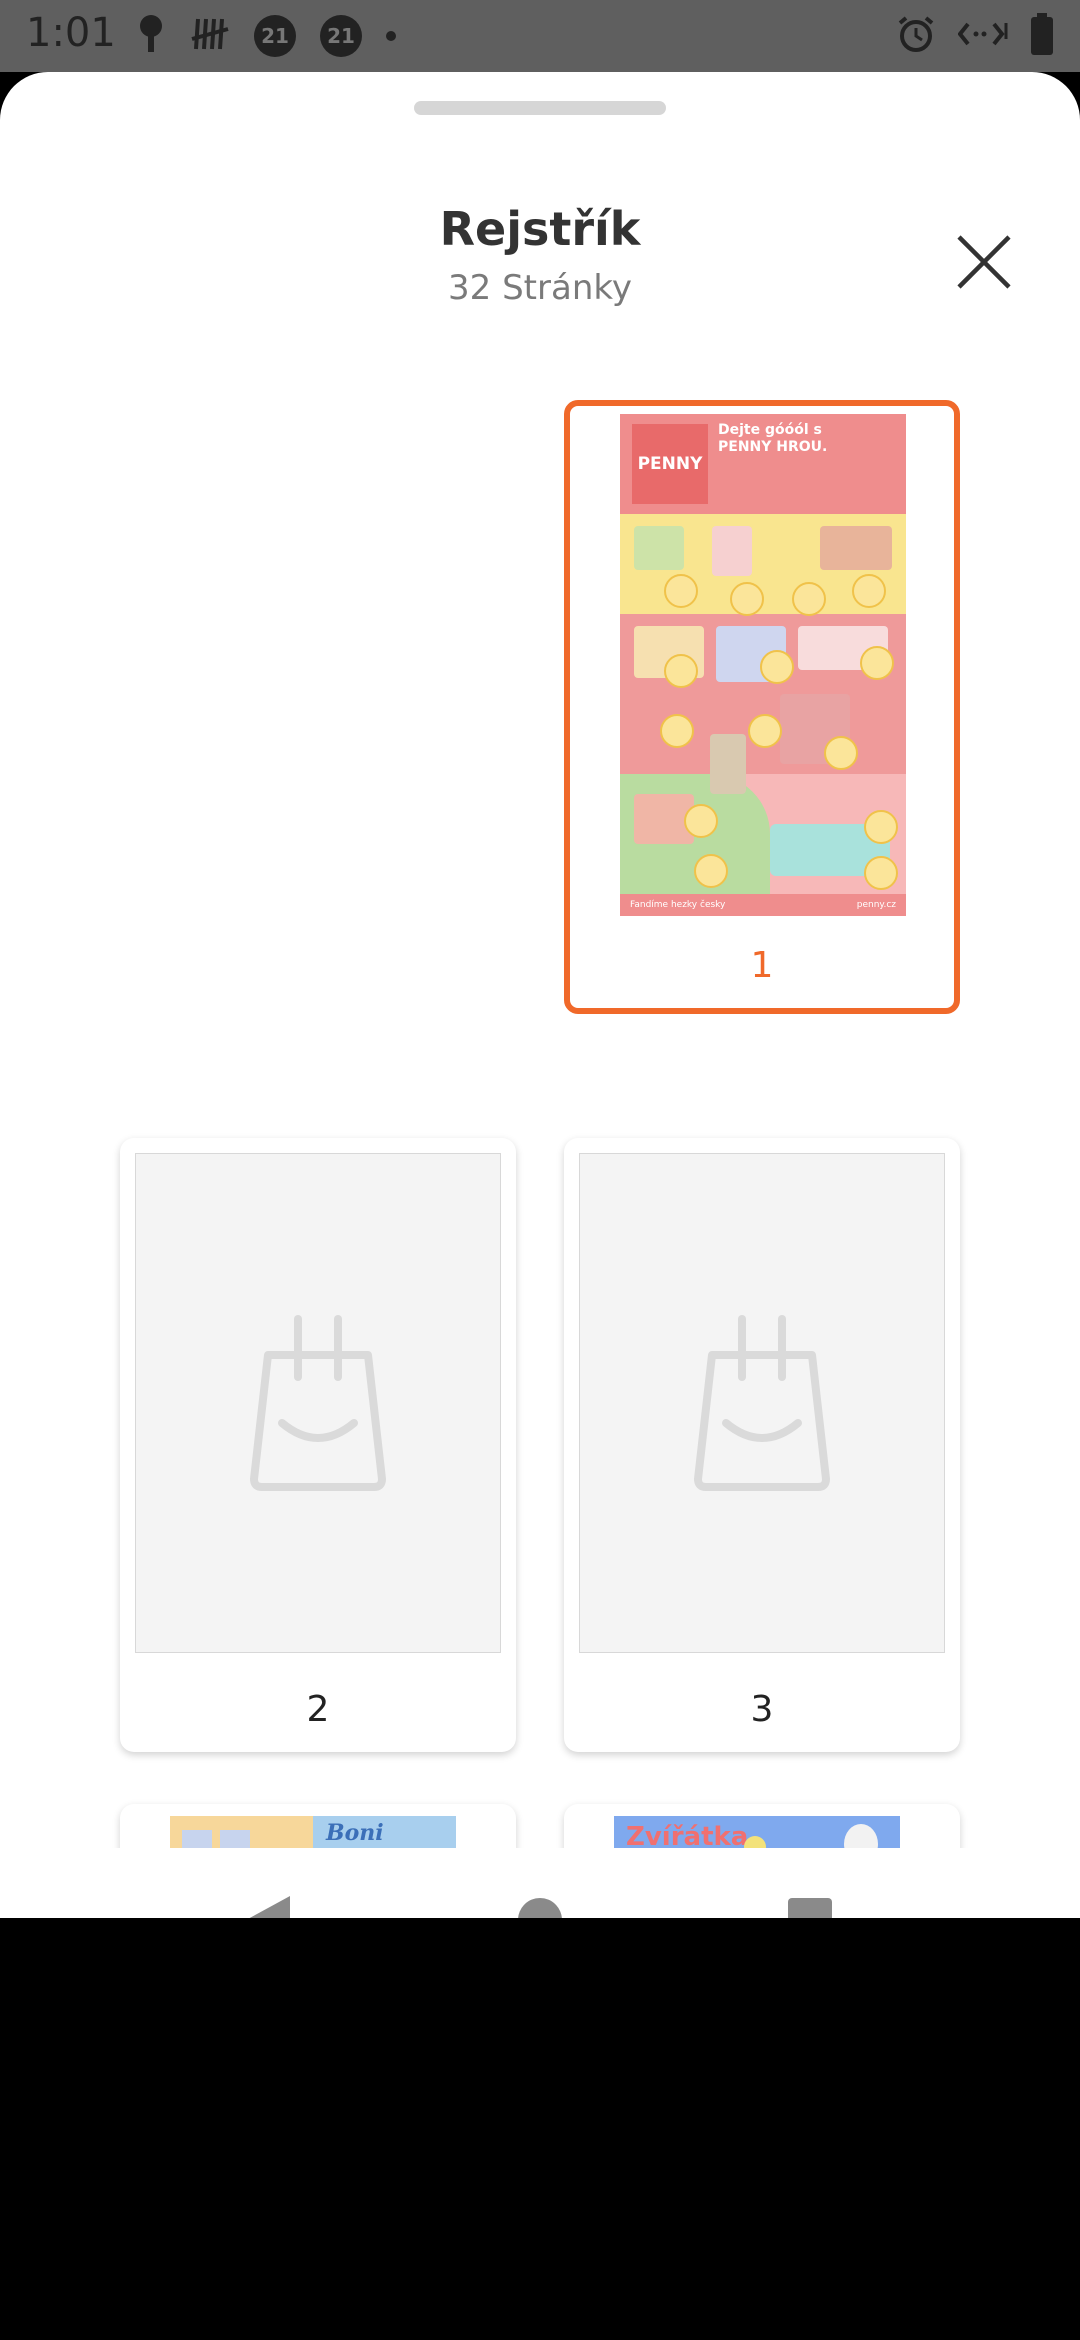  I want to click on flyer-headline: Dejte góóól s PENNY HROU., so click(773, 438).